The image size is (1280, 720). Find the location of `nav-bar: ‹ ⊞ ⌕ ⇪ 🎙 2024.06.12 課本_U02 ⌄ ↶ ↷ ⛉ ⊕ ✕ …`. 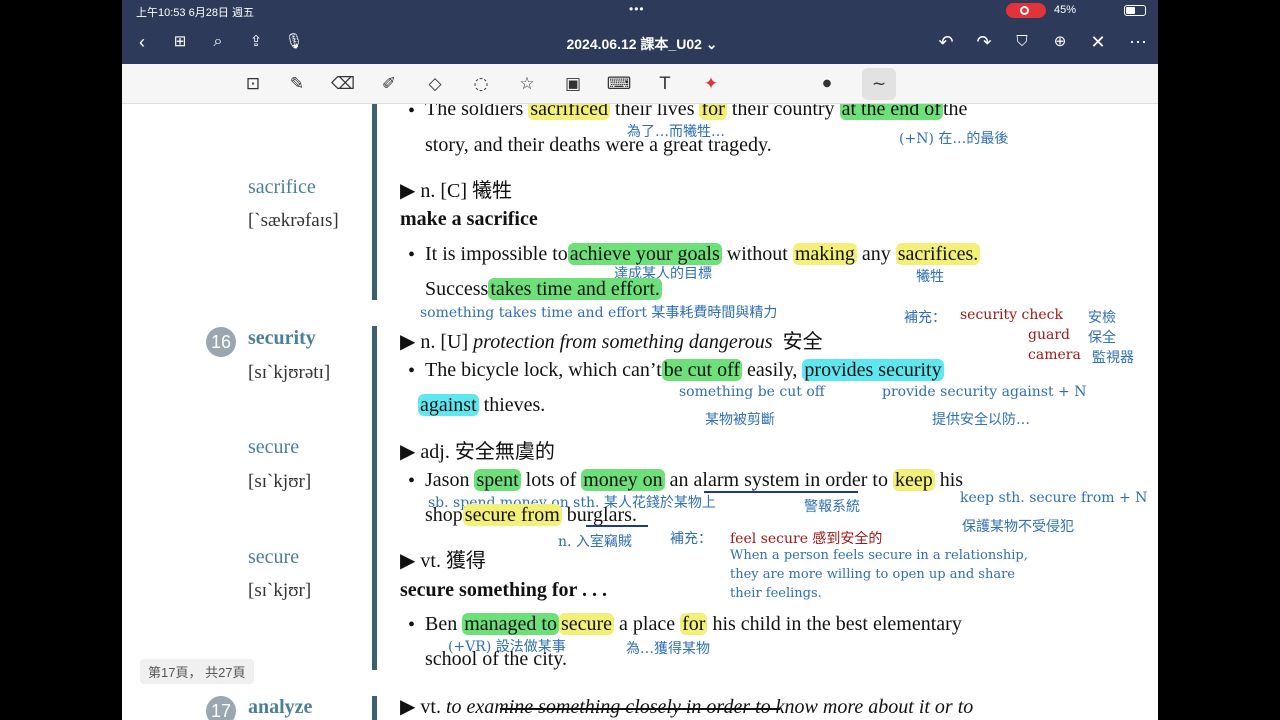

nav-bar: ‹ ⊞ ⌕ ⇪ 🎙 2024.06.12 課本_U02 ⌄ ↶ ↷ ⛉ ⊕ ✕ … is located at coordinates (640, 43).